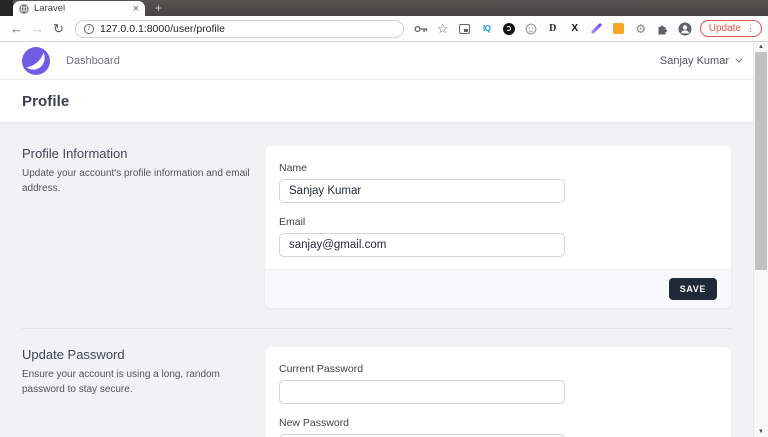 The image size is (768, 437). Describe the element at coordinates (724, 28) in the screenshot. I see `update-label: Update` at that location.